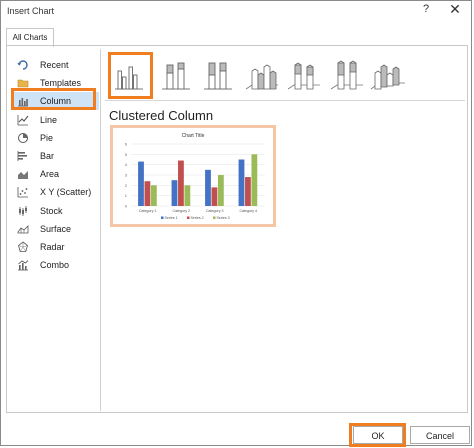 The width and height of the screenshot is (474, 448). I want to click on clustered-column-highlight-box, so click(130, 75).